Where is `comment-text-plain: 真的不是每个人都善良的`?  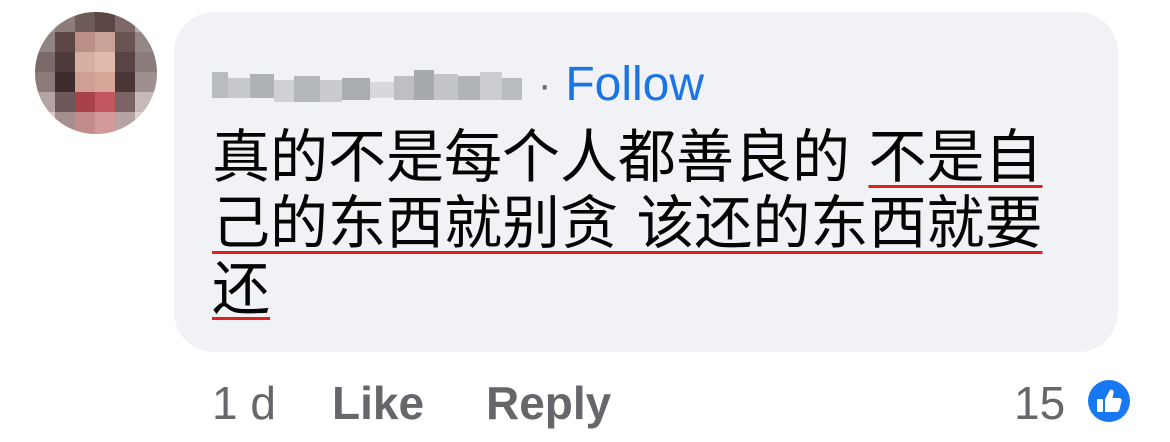
comment-text-plain: 真的不是每个人都善良的 is located at coordinates (540, 157).